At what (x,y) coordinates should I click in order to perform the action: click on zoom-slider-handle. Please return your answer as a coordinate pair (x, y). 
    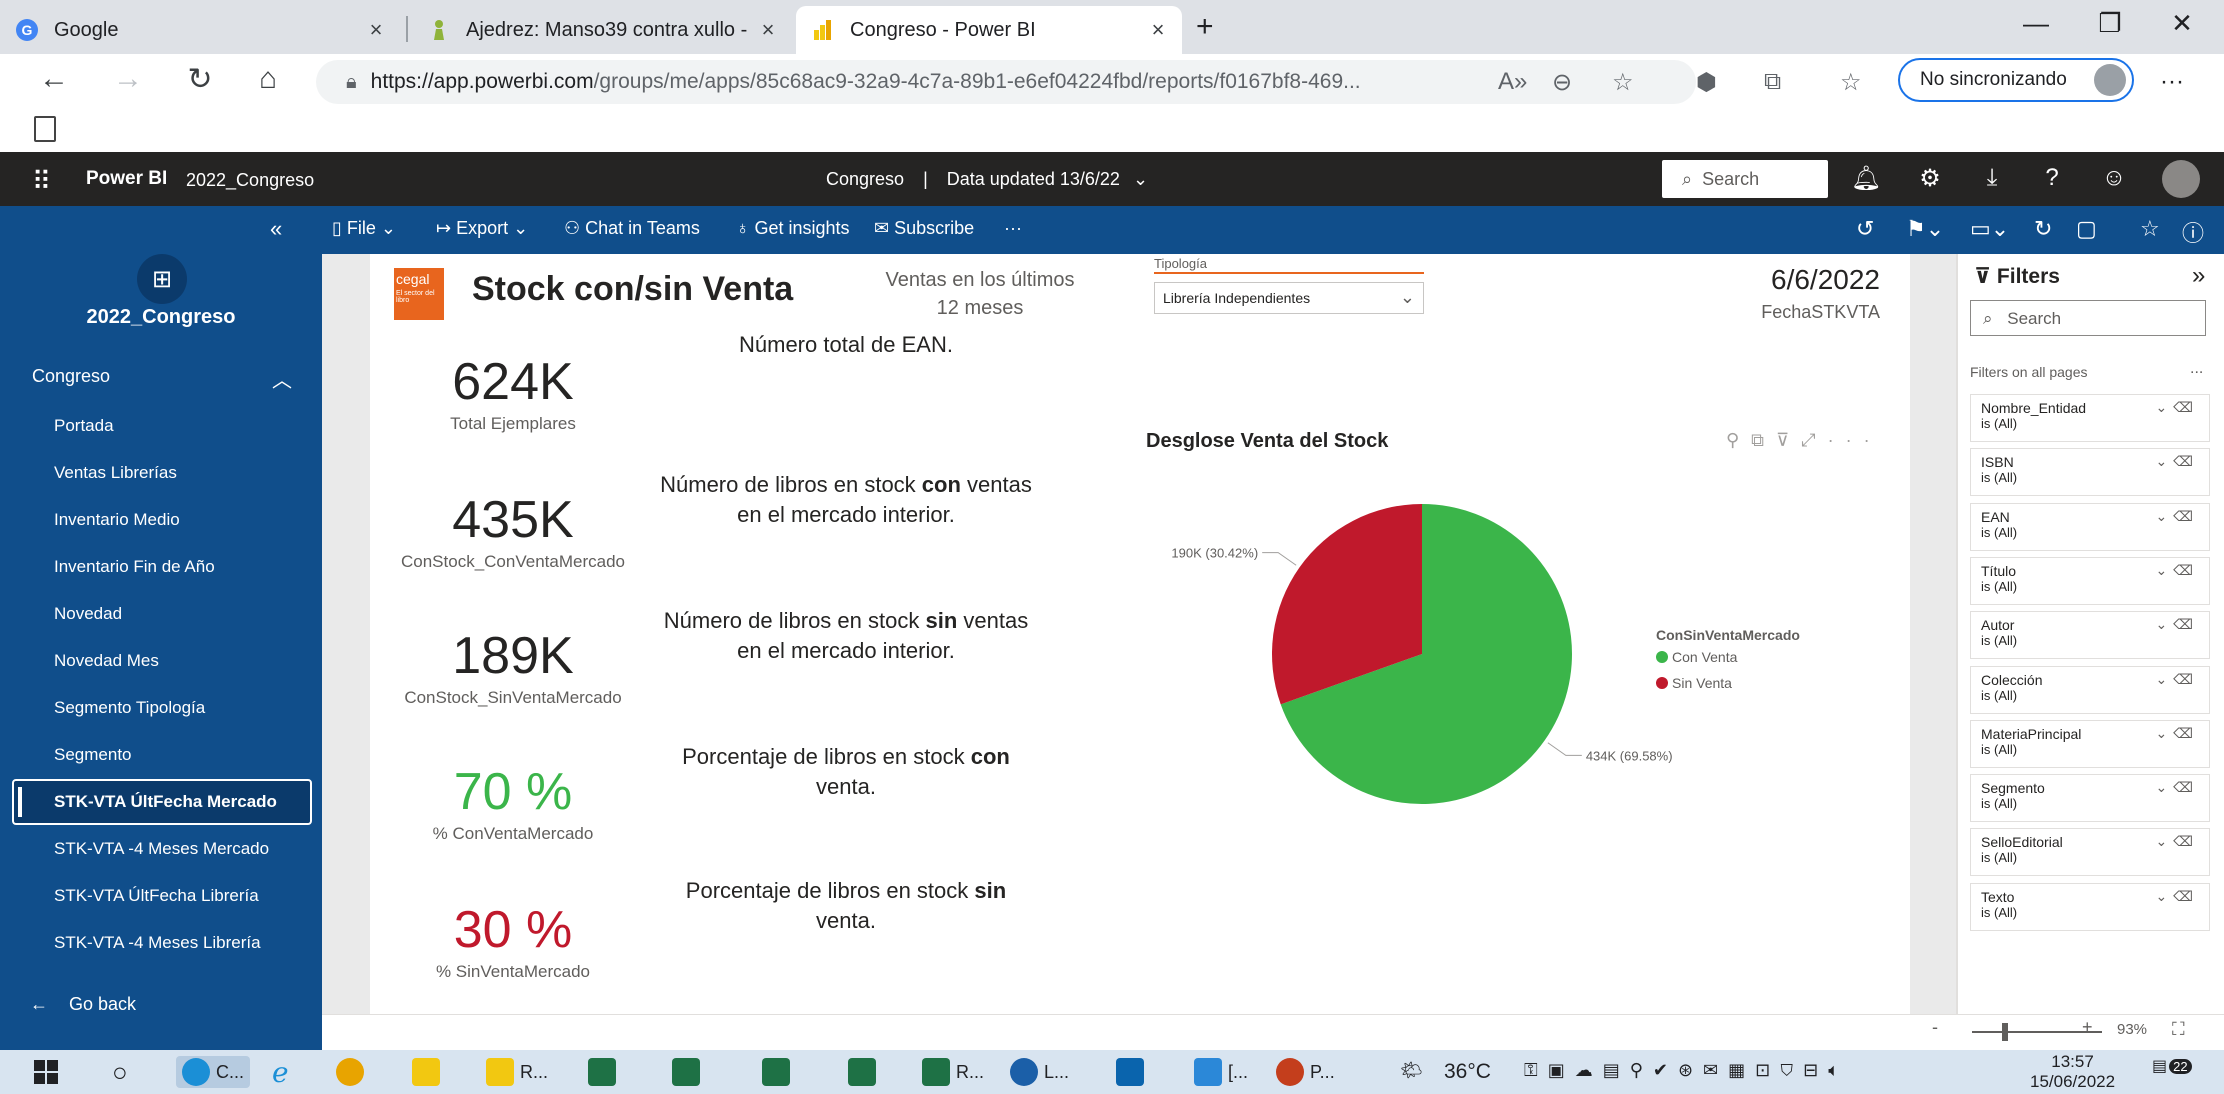
    Looking at the image, I should click on (2005, 1032).